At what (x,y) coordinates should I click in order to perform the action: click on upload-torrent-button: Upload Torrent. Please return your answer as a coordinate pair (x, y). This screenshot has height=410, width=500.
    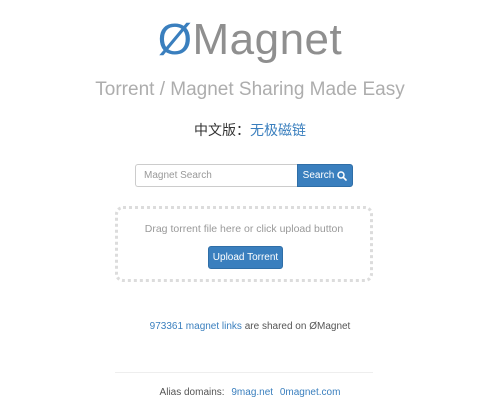
    Looking at the image, I should click on (245, 257).